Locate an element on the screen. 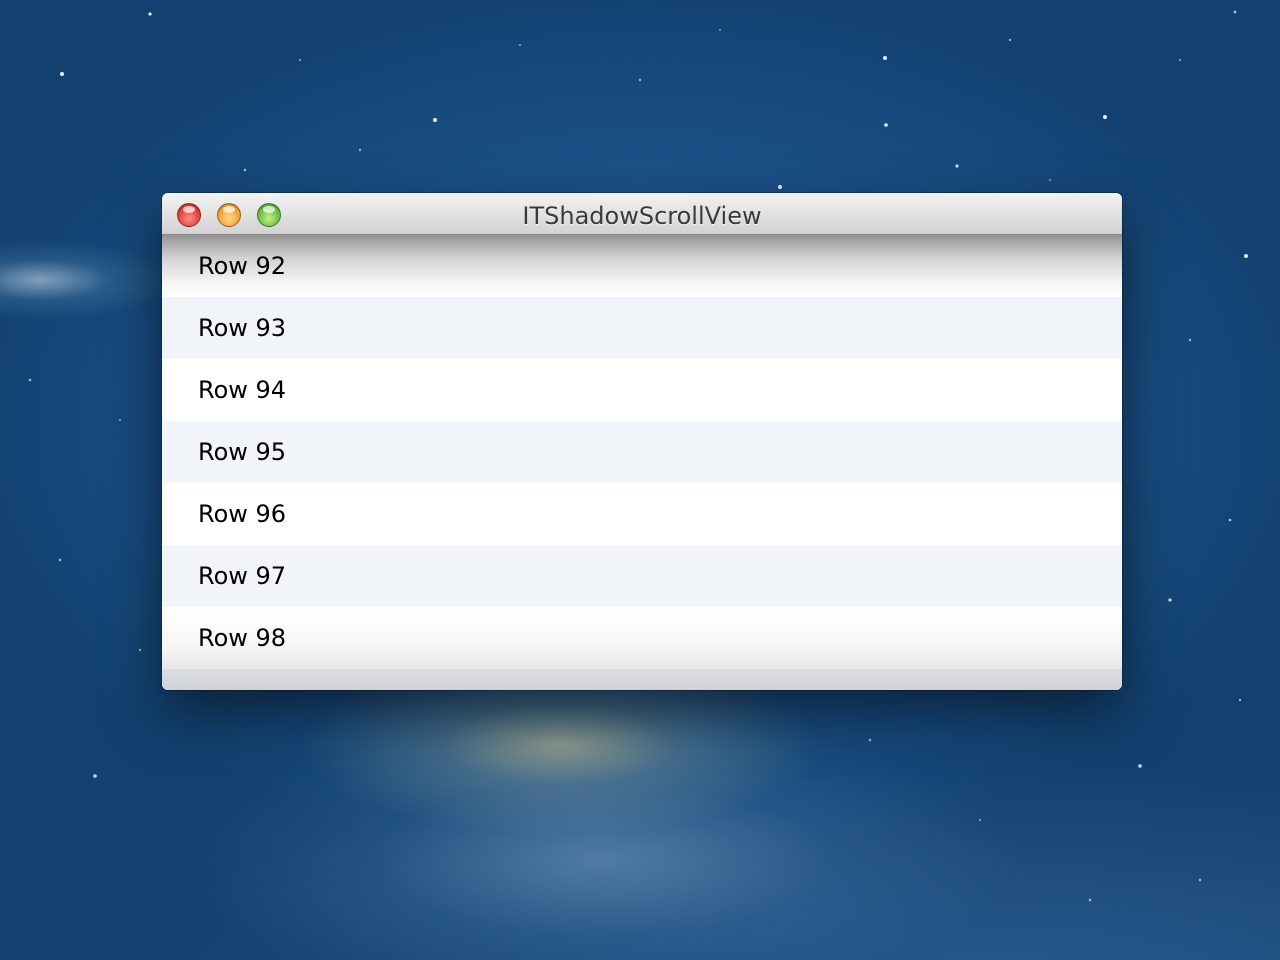 The width and height of the screenshot is (1280, 960). row-label: Row 98 is located at coordinates (242, 638).